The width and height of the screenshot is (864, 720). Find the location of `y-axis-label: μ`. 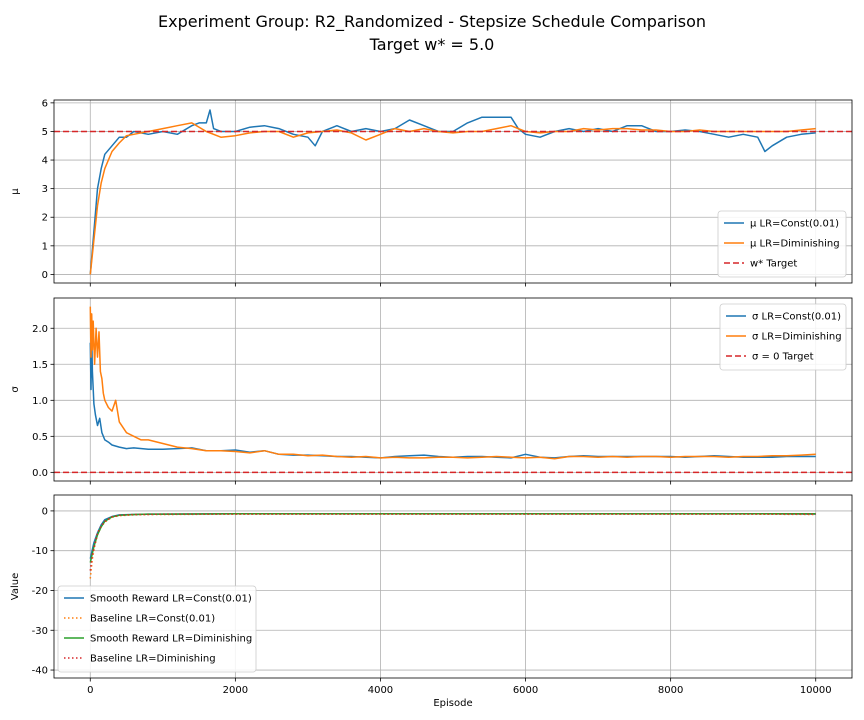

y-axis-label: μ is located at coordinates (15, 191).